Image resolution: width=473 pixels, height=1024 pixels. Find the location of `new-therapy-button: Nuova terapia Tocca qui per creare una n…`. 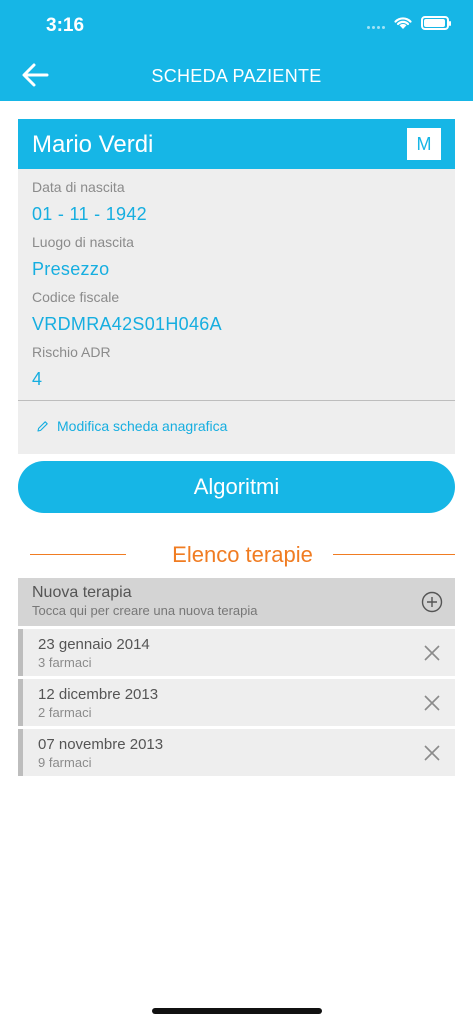

new-therapy-button: Nuova terapia Tocca qui per creare una n… is located at coordinates (236, 602).